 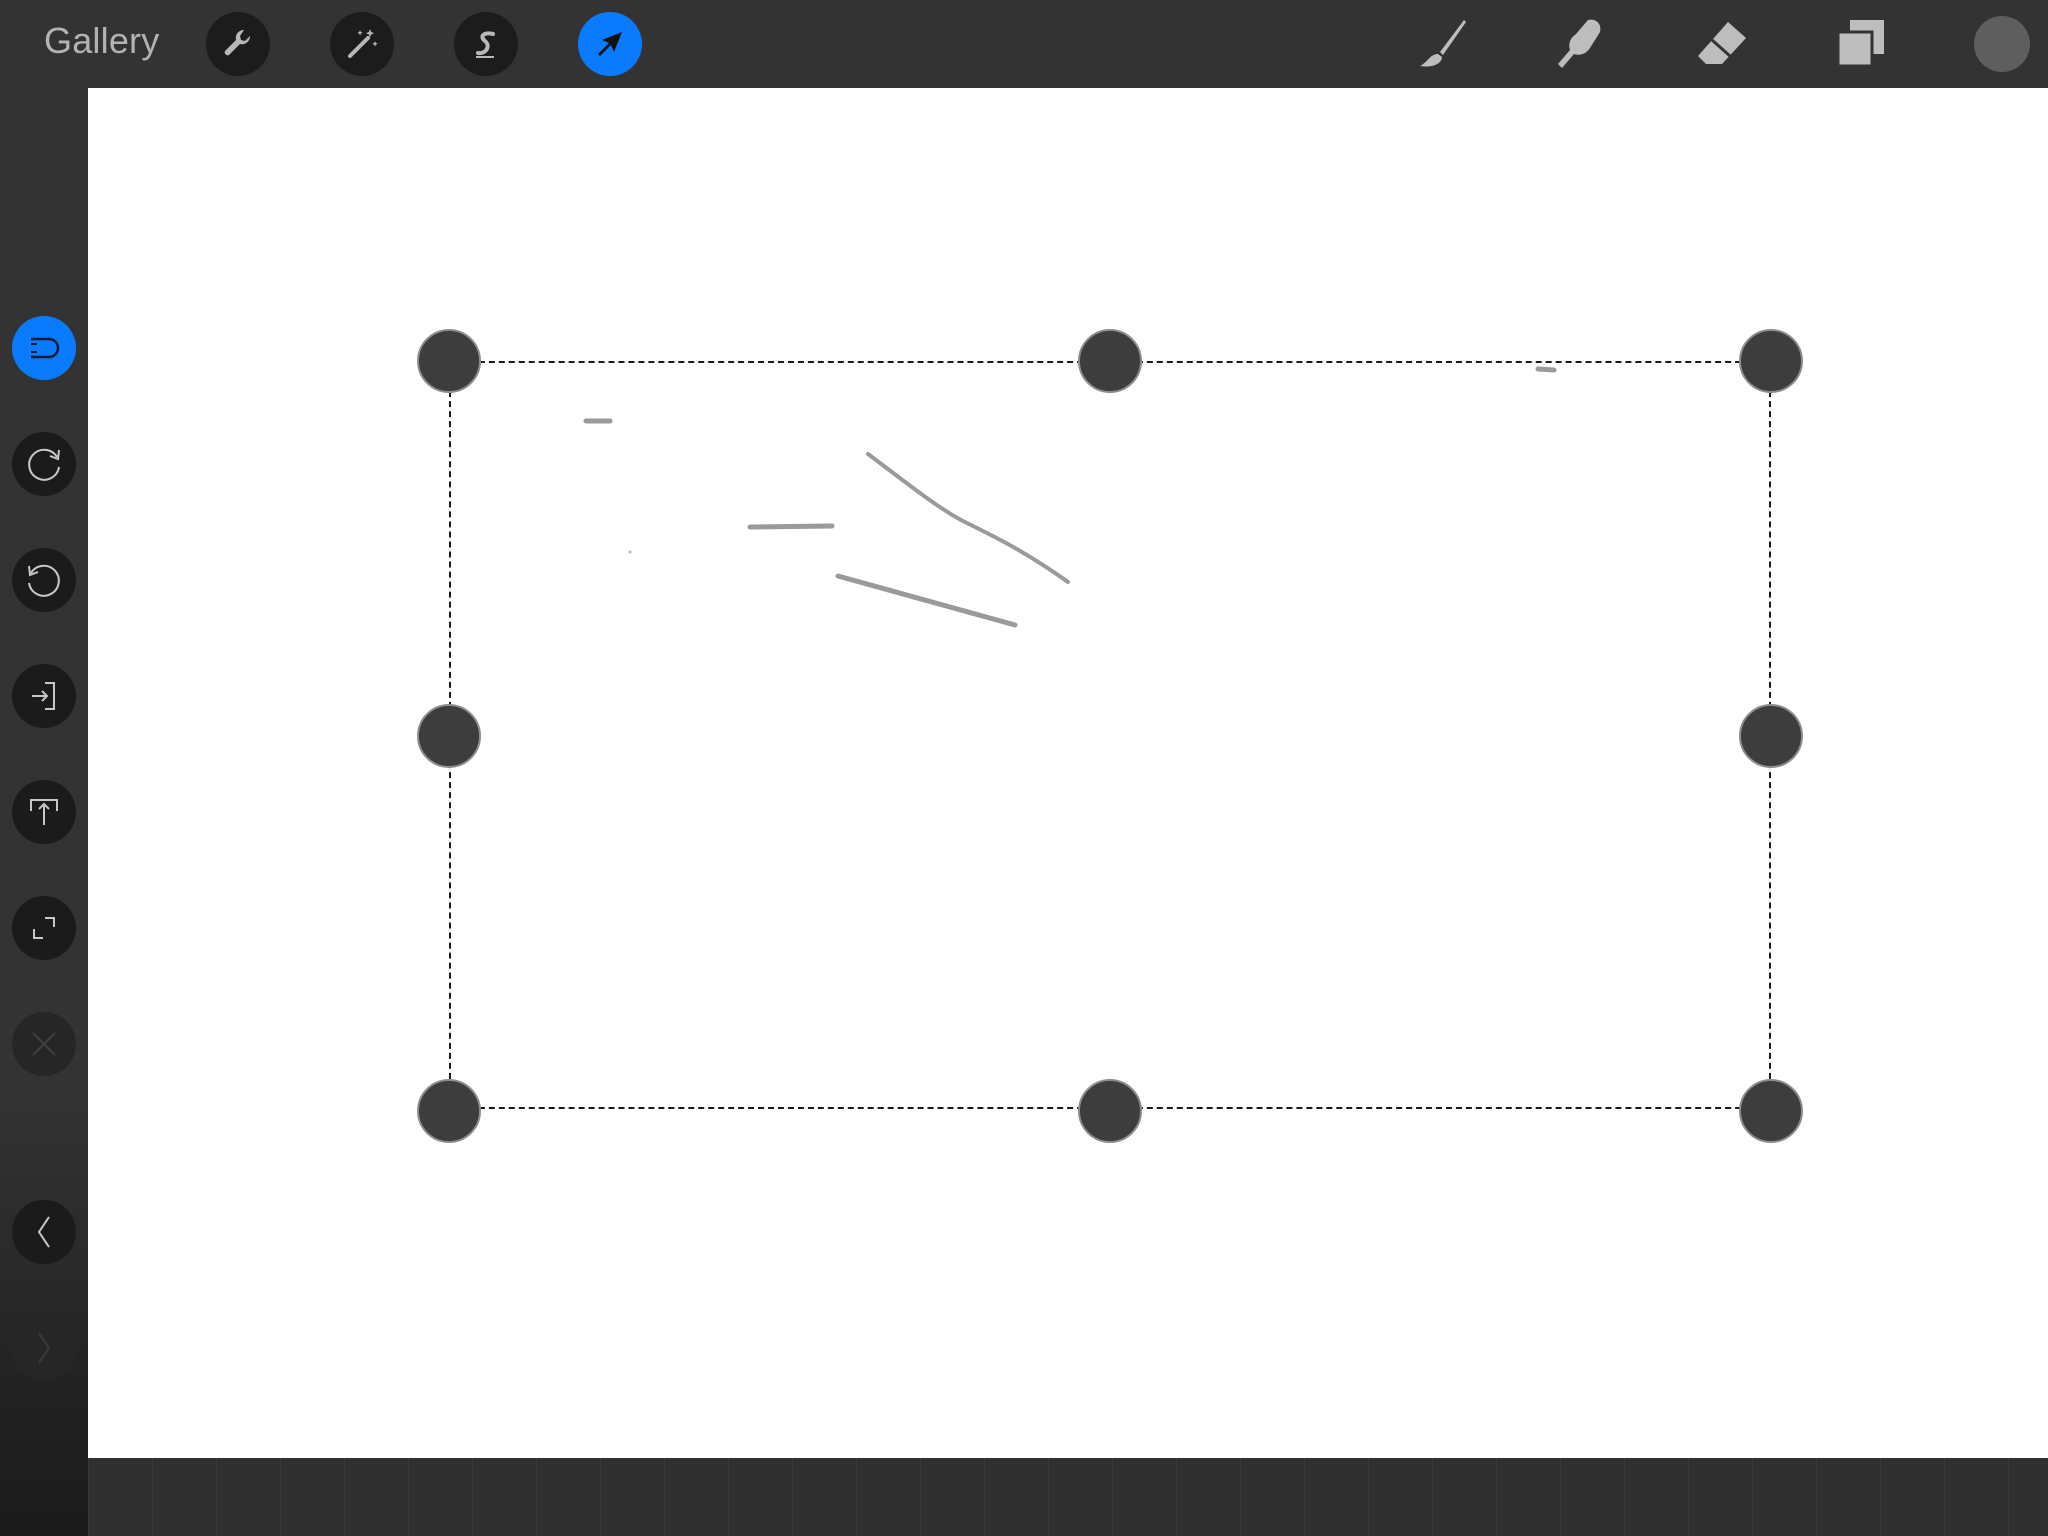 I want to click on adjustments-button, so click(x=362, y=44).